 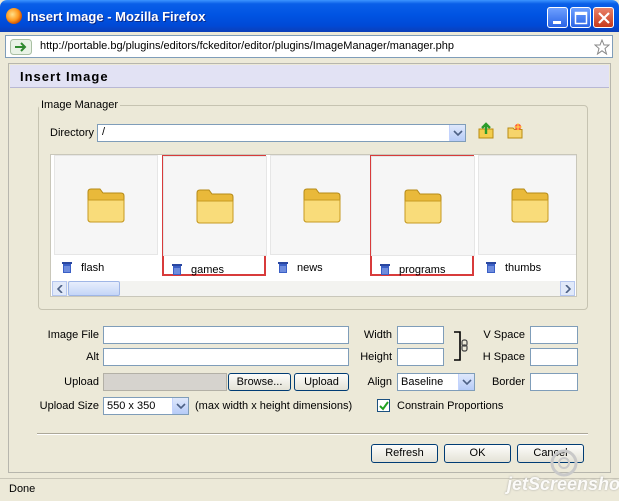 I want to click on folder-item-games: games, so click(x=214, y=215).